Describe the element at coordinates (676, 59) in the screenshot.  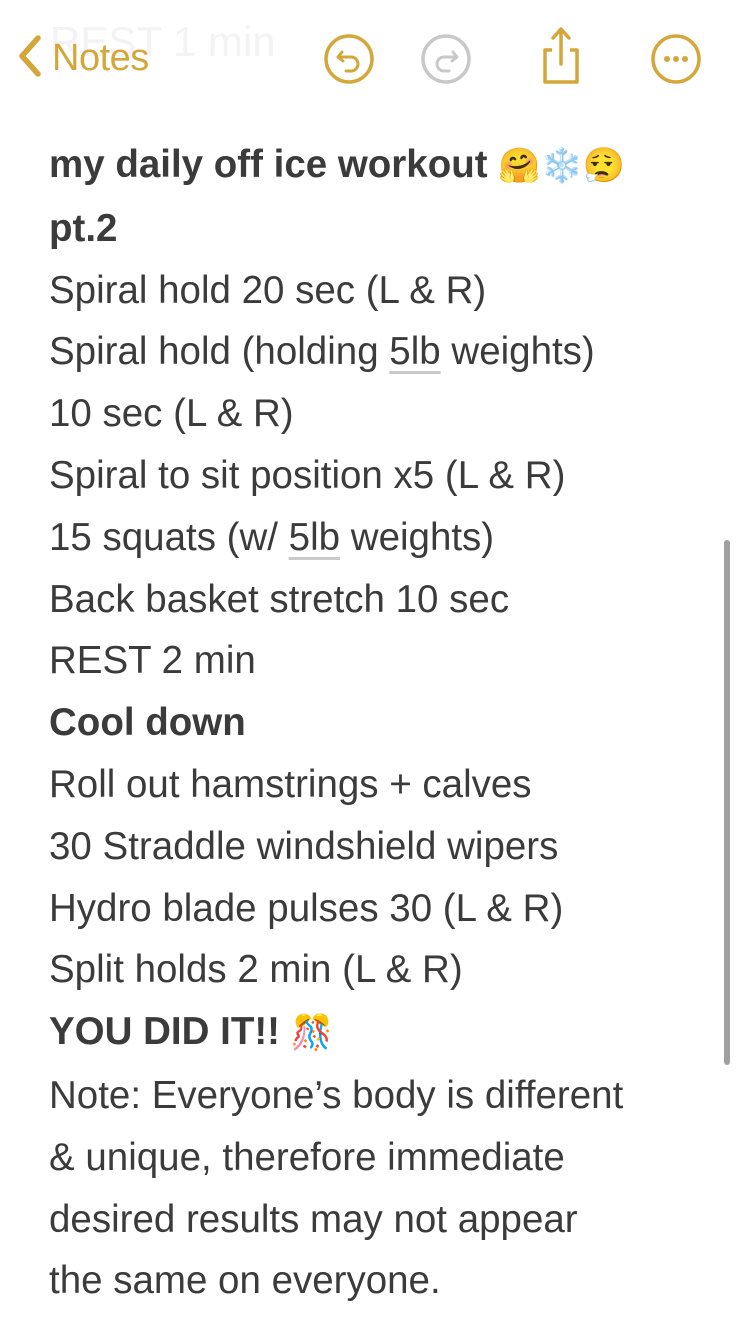
I see `more-options-button` at that location.